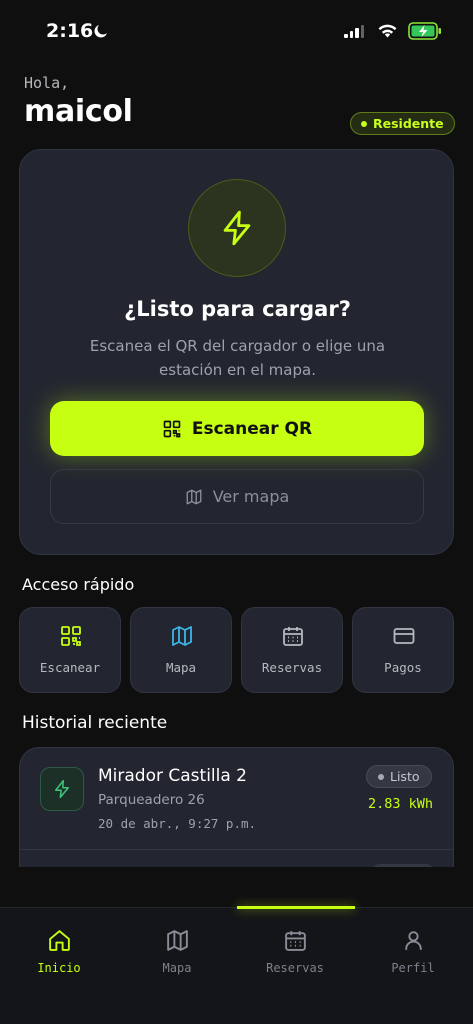 The width and height of the screenshot is (473, 1024). I want to click on quick-payments-label: Pagos, so click(403, 667).